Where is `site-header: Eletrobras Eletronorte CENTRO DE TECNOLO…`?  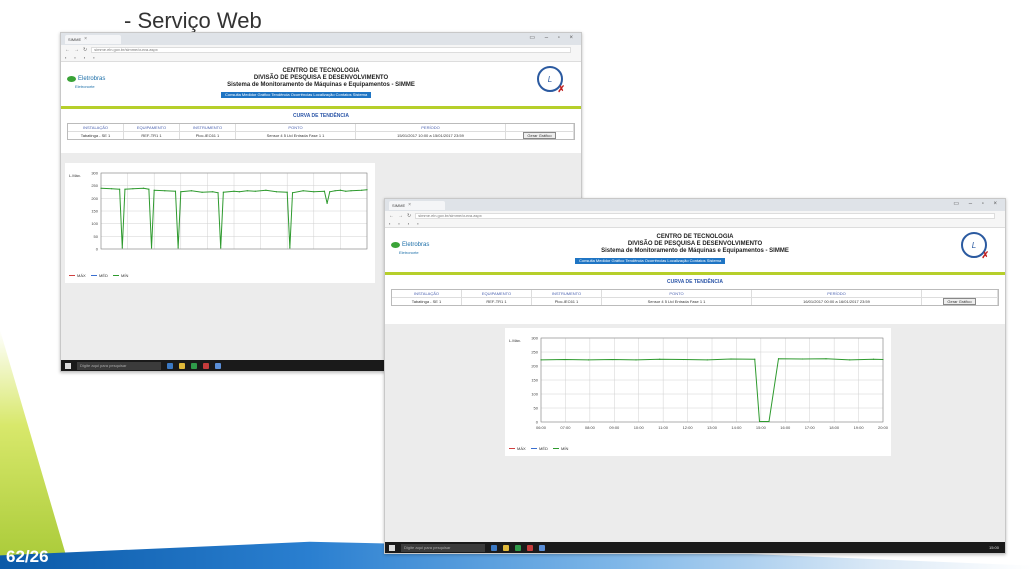
site-header: Eletrobras Eletronorte CENTRO DE TECNOLO… is located at coordinates (321, 84).